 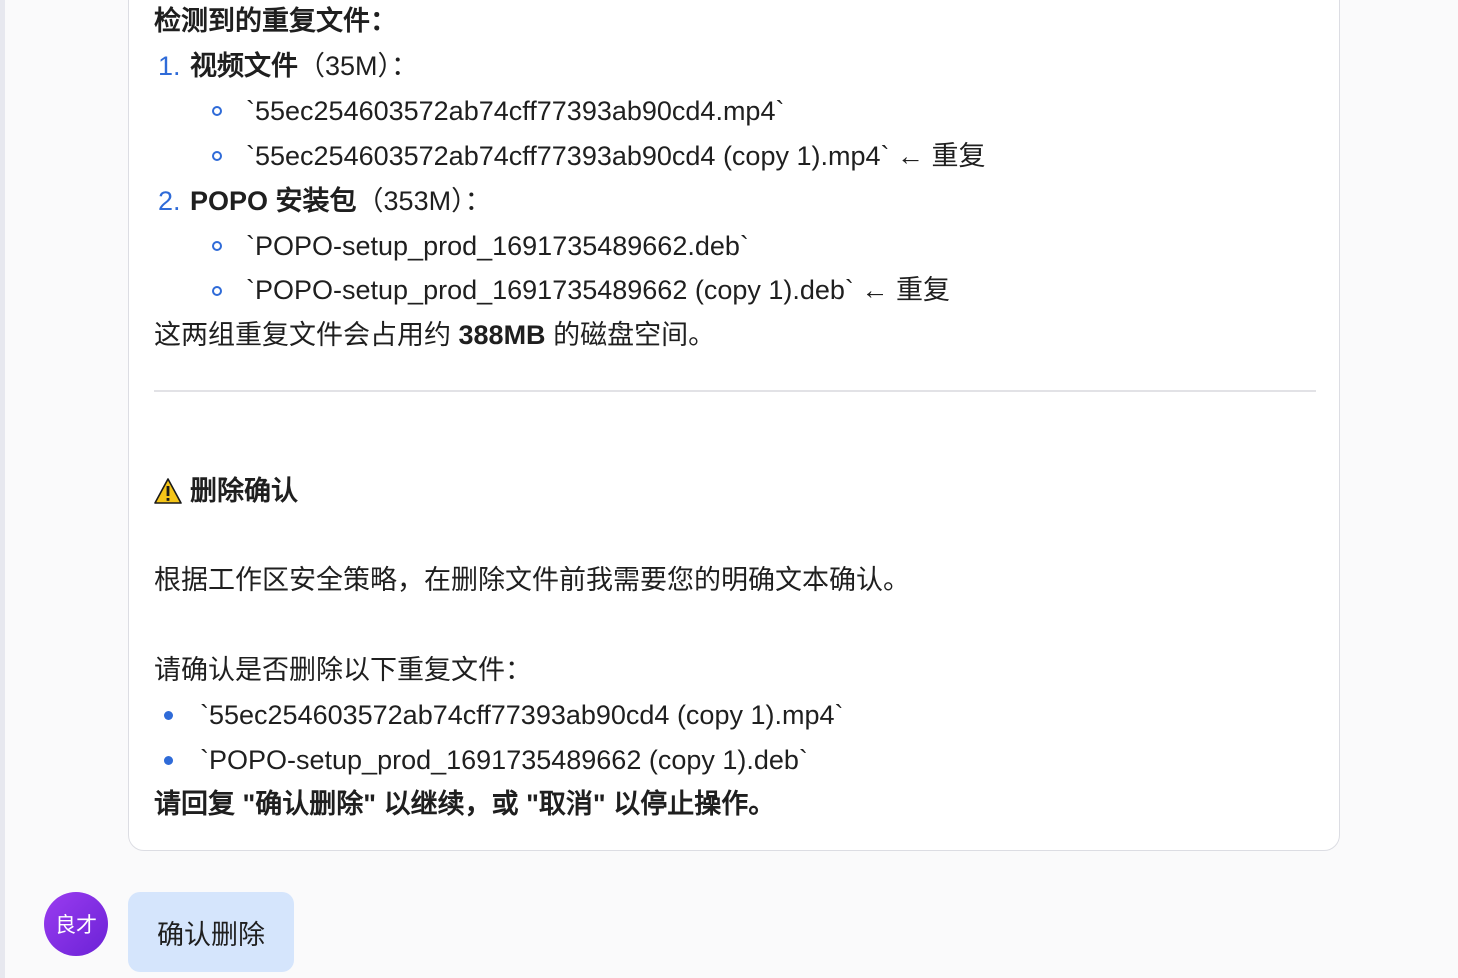 What do you see at coordinates (735, 391) in the screenshot?
I see `divider` at bounding box center [735, 391].